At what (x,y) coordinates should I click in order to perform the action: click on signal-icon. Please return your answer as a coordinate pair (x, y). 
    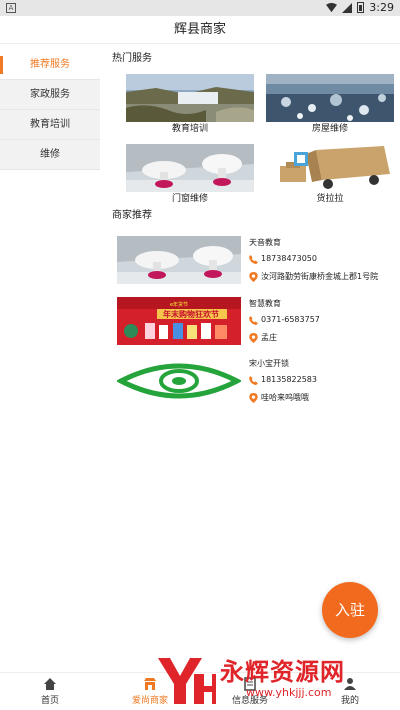
    Looking at the image, I should click on (347, 7).